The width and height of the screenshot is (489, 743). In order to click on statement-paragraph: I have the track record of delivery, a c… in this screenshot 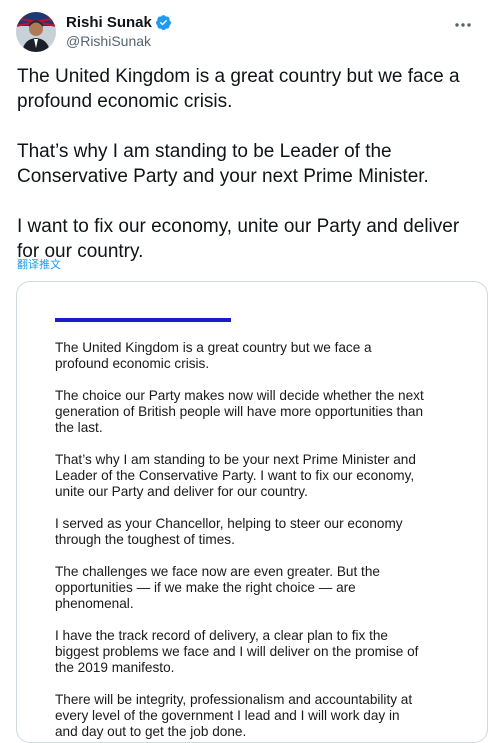, I will do `click(237, 651)`.